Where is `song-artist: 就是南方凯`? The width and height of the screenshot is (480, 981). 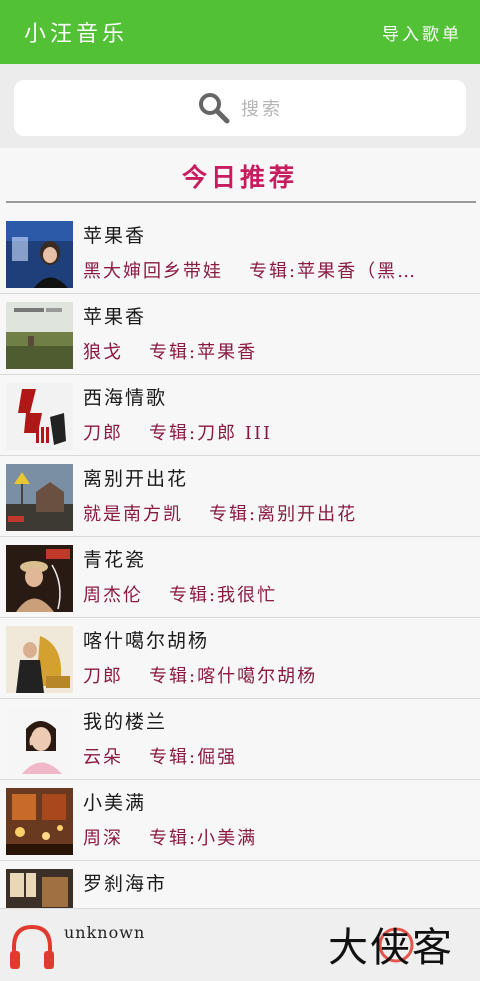
song-artist: 就是南方凯 is located at coordinates (133, 514).